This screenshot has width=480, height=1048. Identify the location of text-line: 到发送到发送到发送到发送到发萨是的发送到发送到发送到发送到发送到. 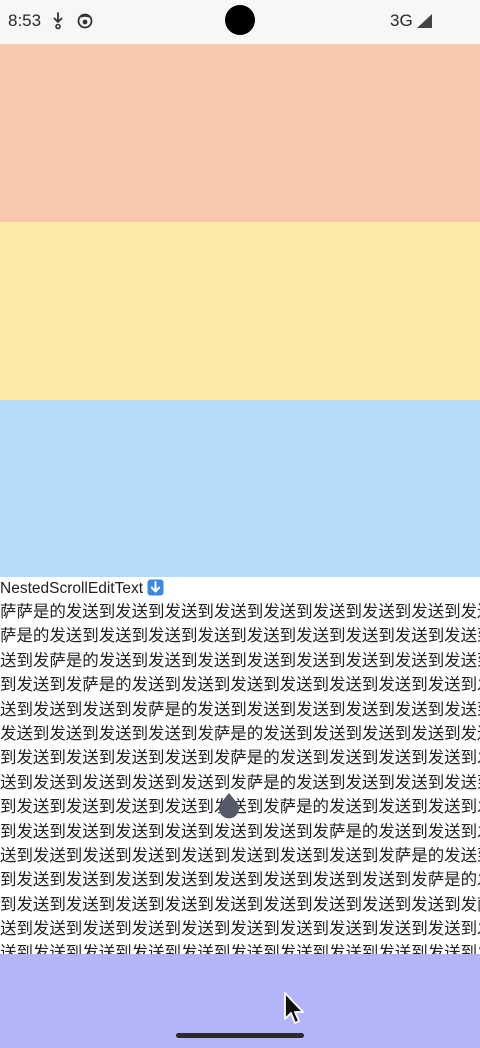
(240, 758).